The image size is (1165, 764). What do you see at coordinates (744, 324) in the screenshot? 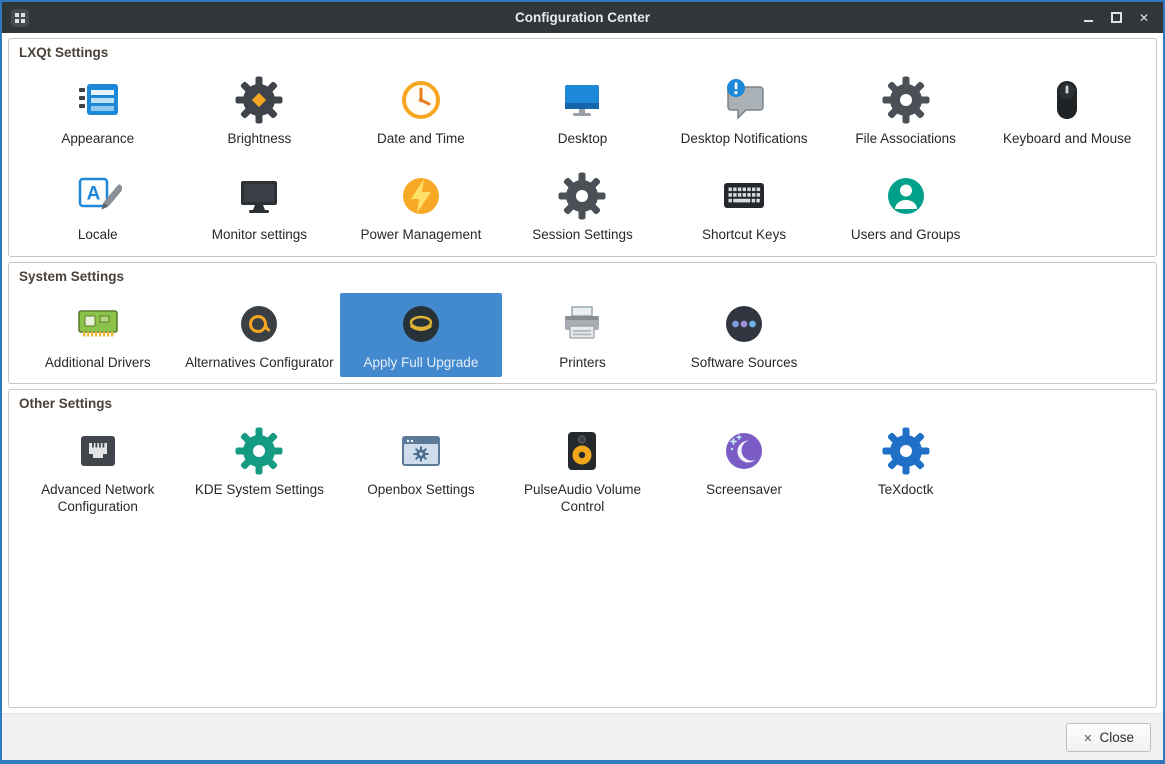
I see `software-sources-icon` at bounding box center [744, 324].